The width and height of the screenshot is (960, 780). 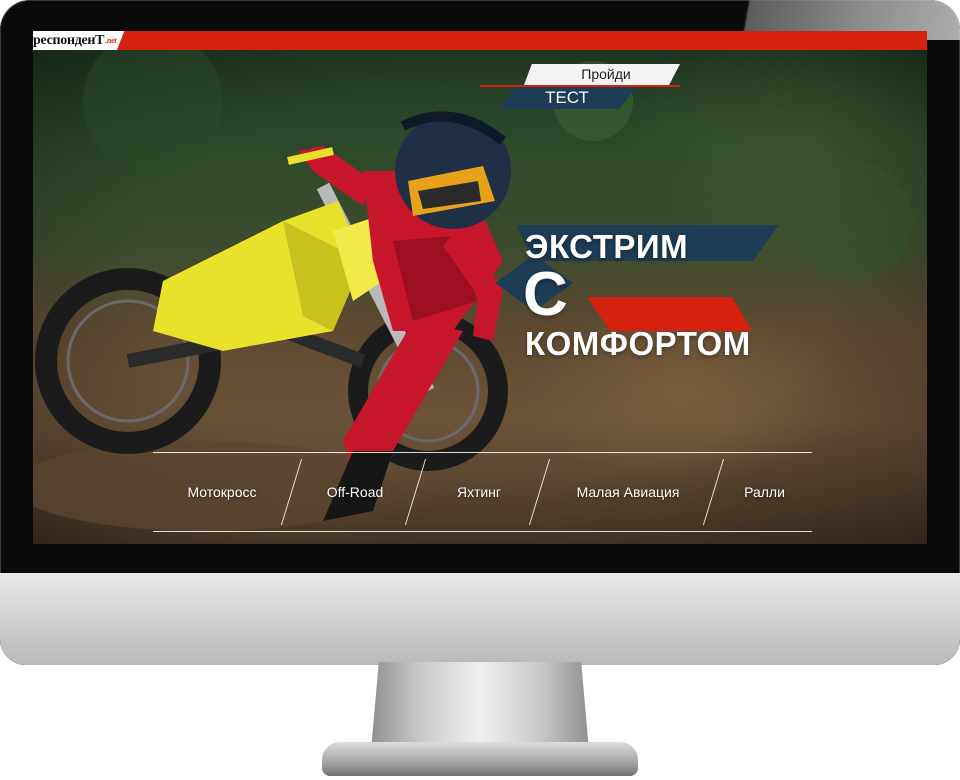 I want to click on take-test-bottom: ТЕСТ, so click(x=567, y=98).